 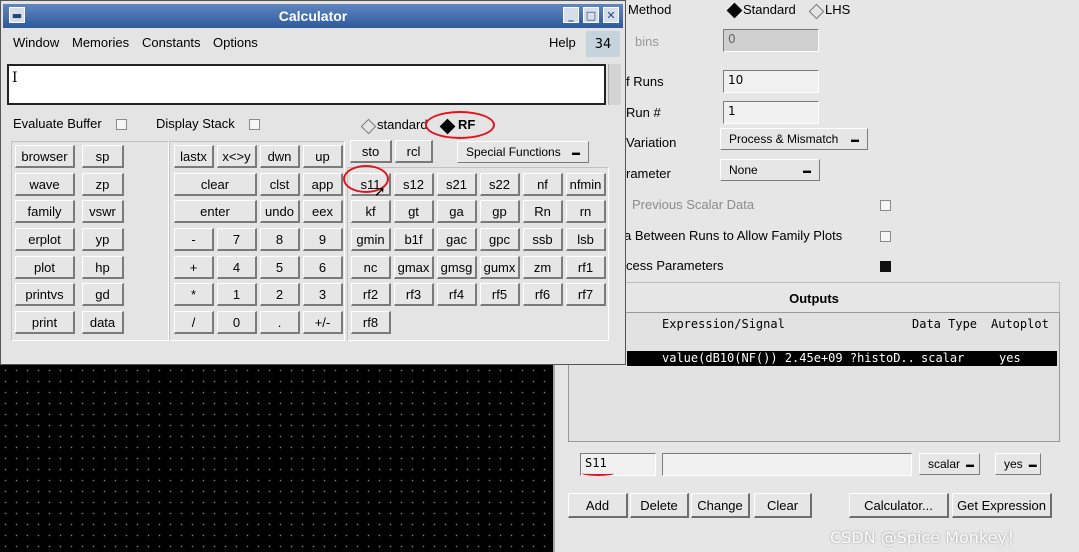 I want to click on delete-button: Delete, so click(x=659, y=505).